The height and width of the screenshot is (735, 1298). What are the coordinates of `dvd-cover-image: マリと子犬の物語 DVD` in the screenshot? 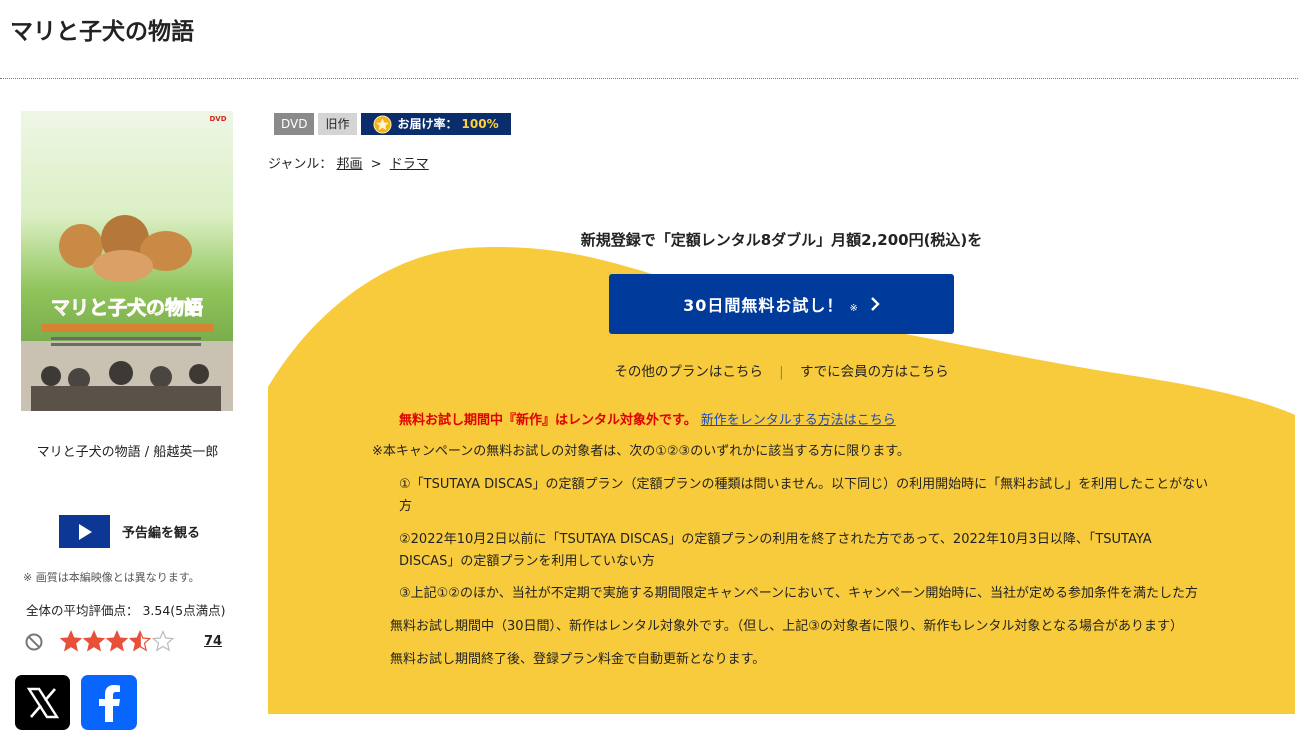 It's located at (127, 261).